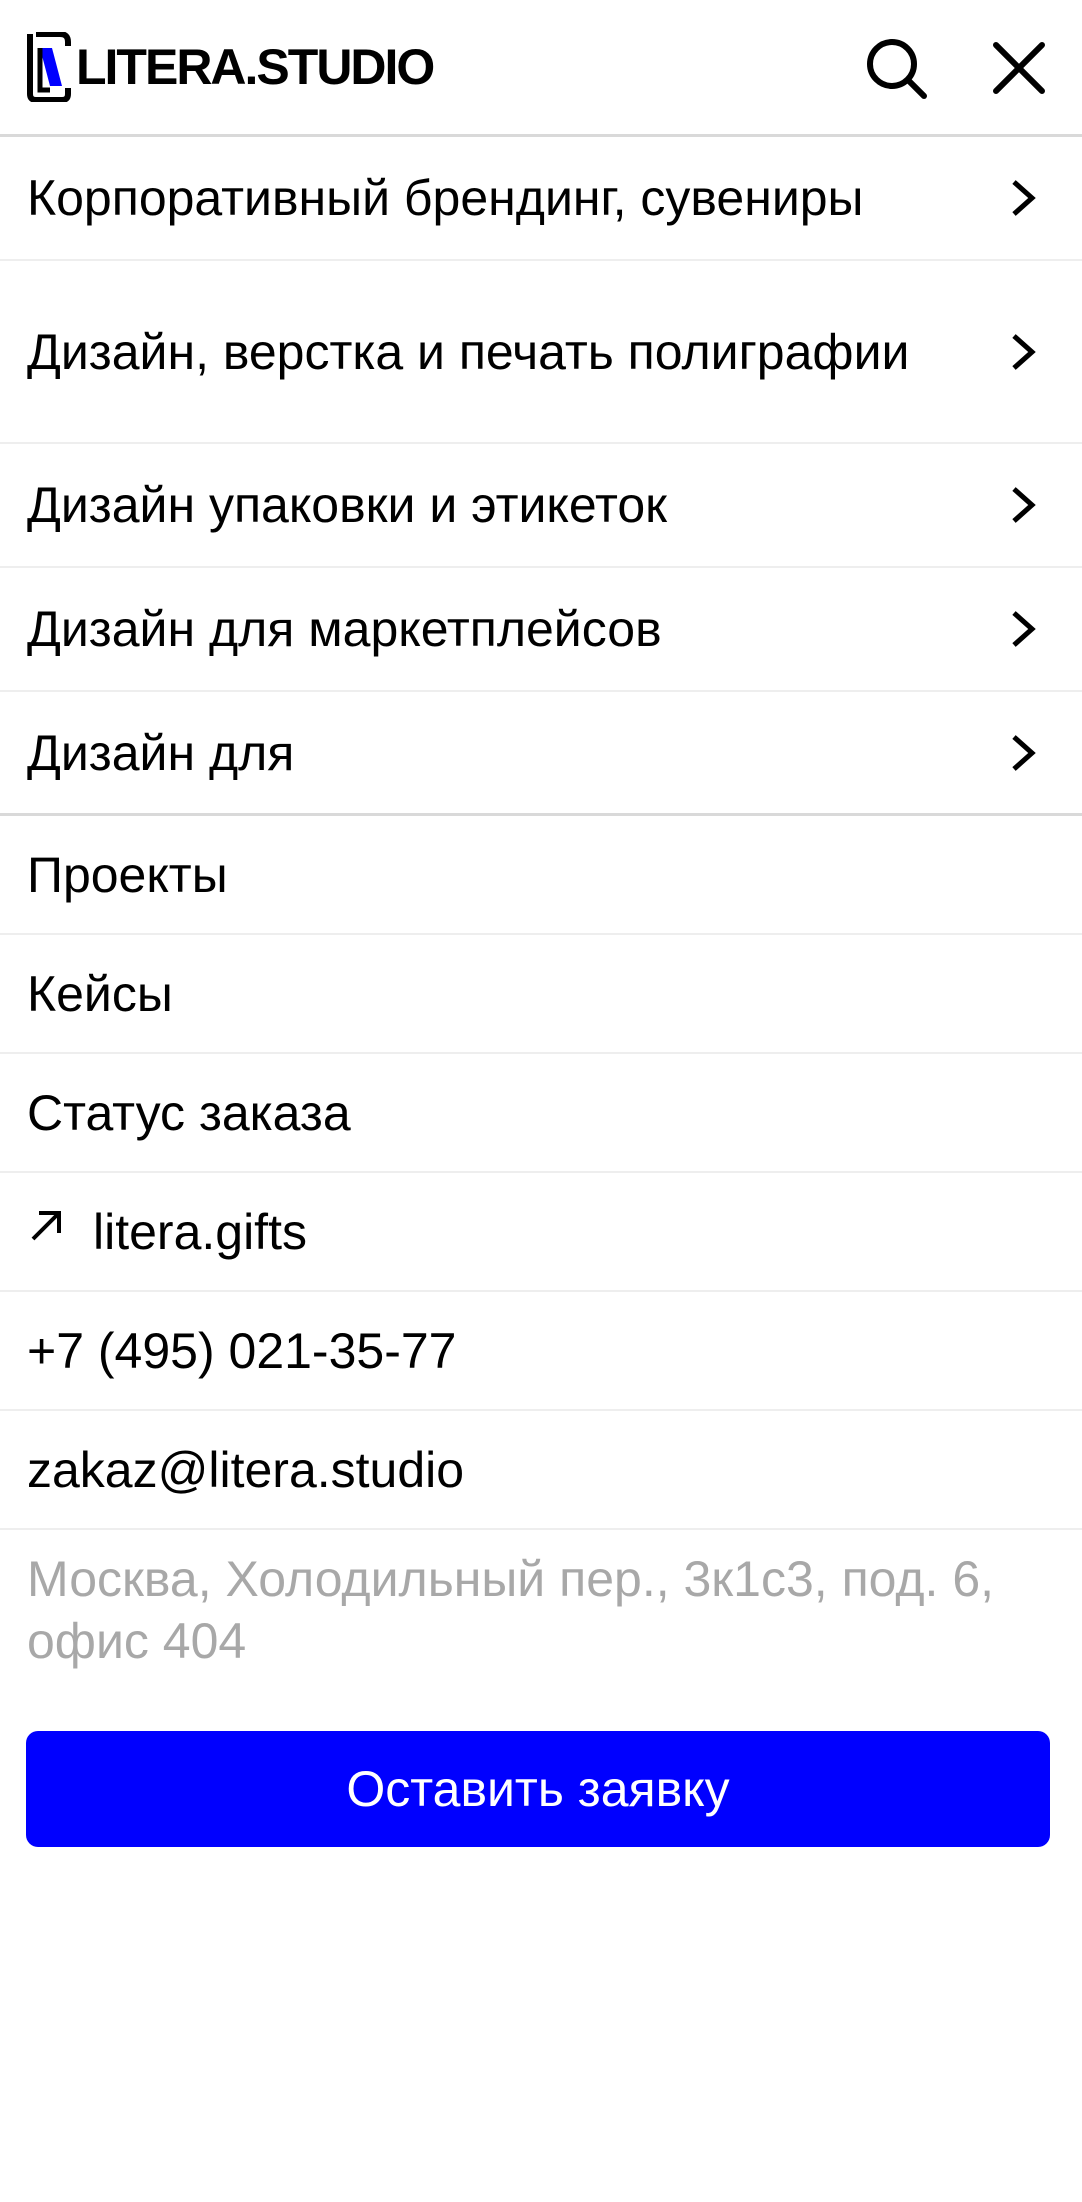  What do you see at coordinates (46, 1225) in the screenshot?
I see `arrow-up-right-icon` at bounding box center [46, 1225].